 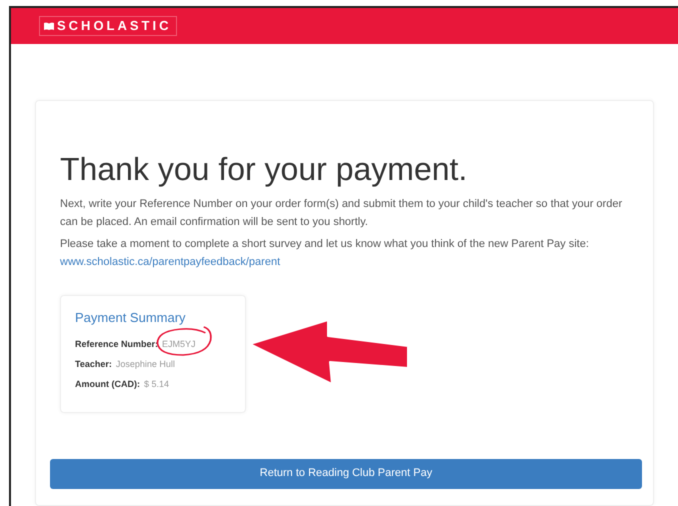 What do you see at coordinates (170, 262) in the screenshot?
I see `feedback-link: www.scholastic.ca/parentpayfeedback/parent` at bounding box center [170, 262].